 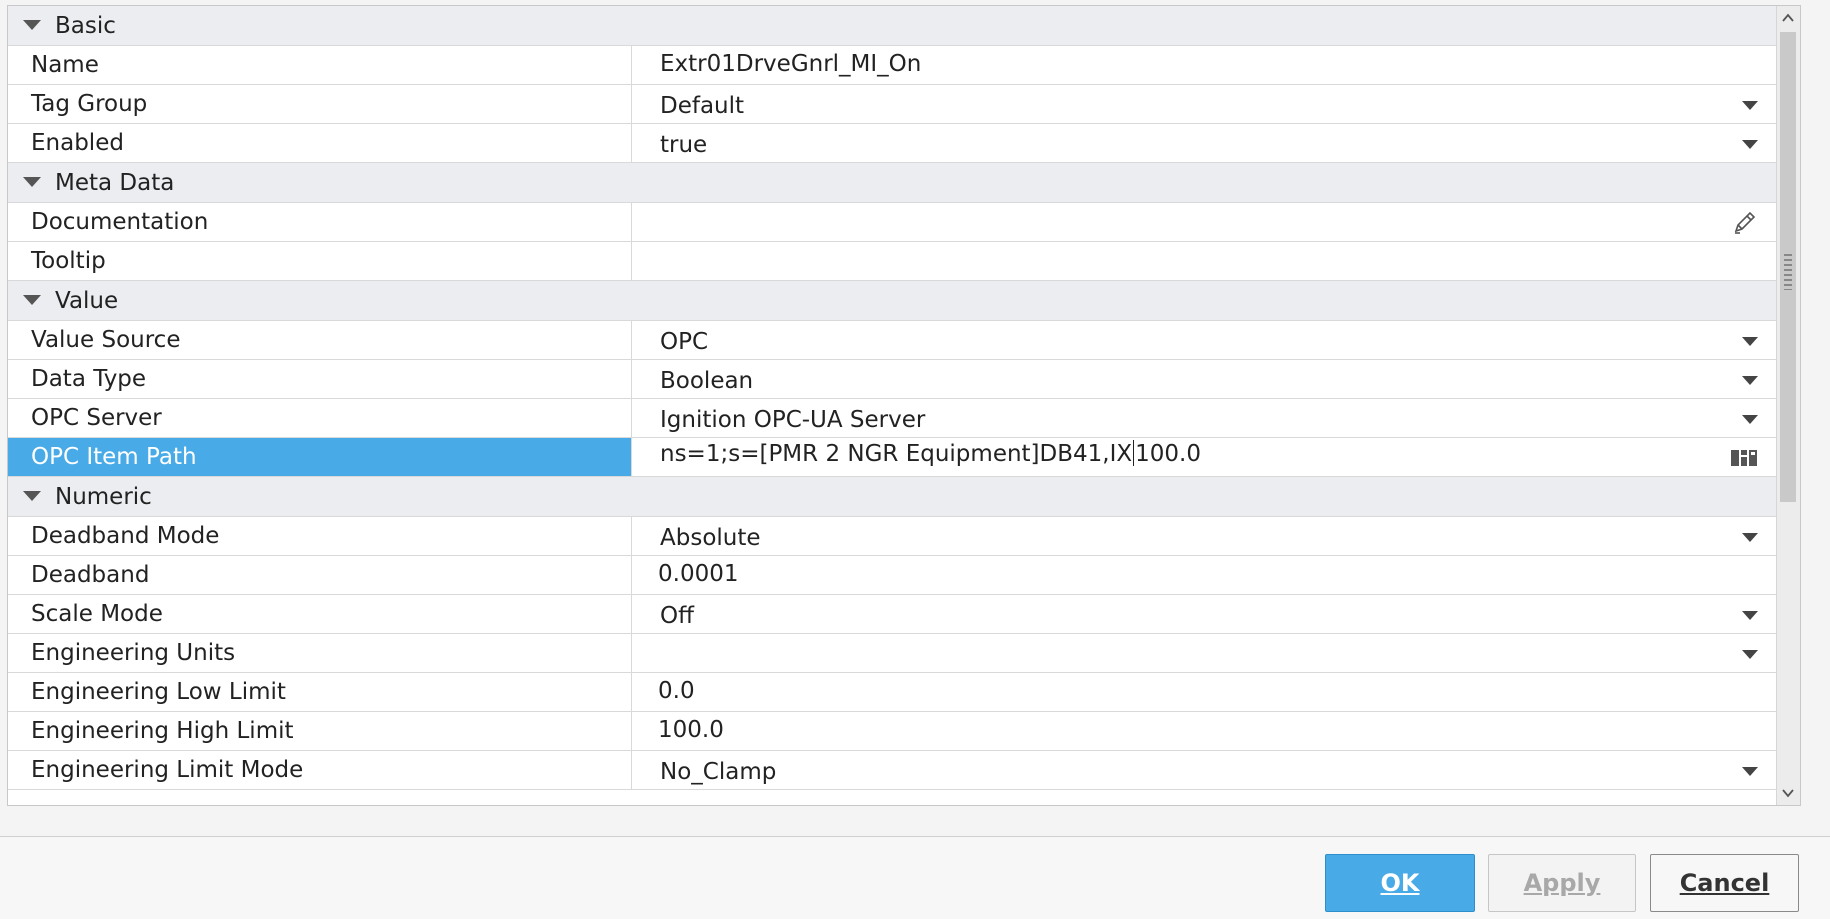 What do you see at coordinates (1204, 340) in the screenshot?
I see `value-source-dropdown: OPC` at bounding box center [1204, 340].